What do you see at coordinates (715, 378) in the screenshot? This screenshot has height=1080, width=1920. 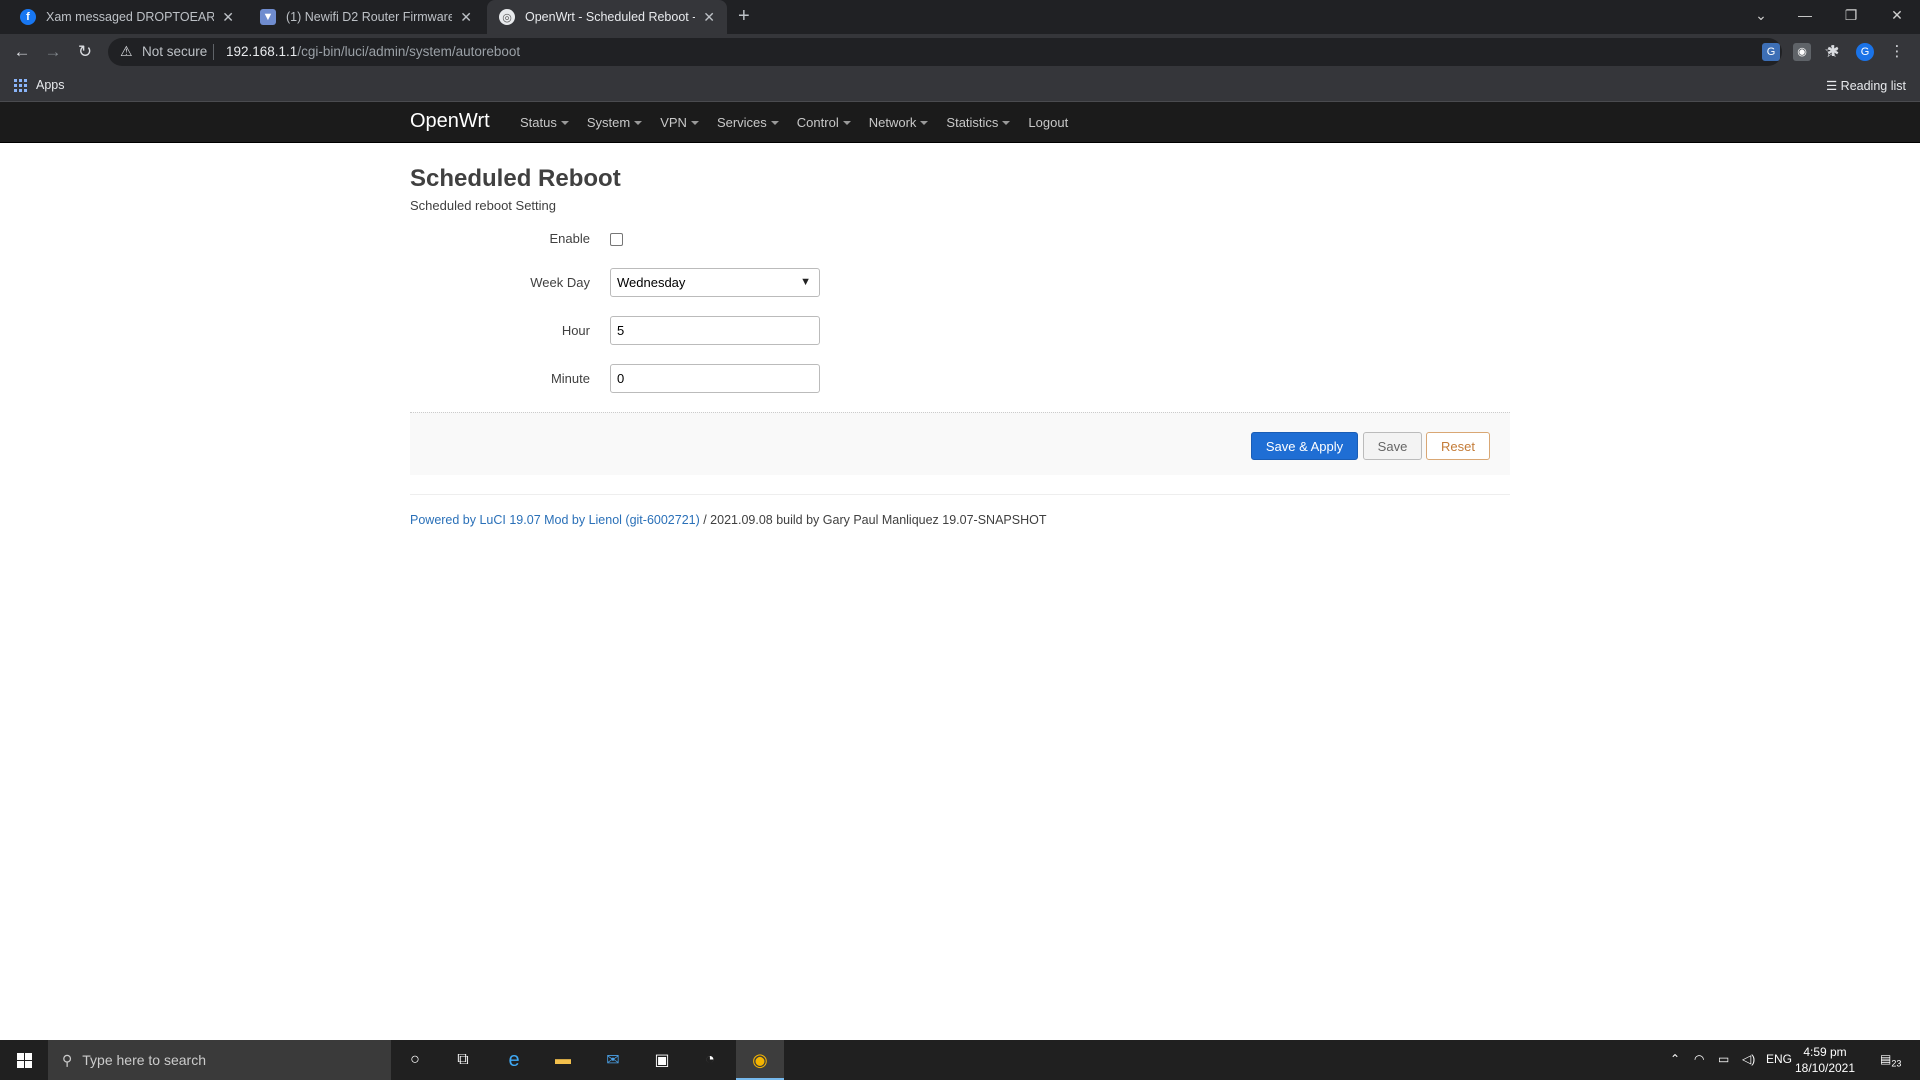 I see `minute-input: 0` at bounding box center [715, 378].